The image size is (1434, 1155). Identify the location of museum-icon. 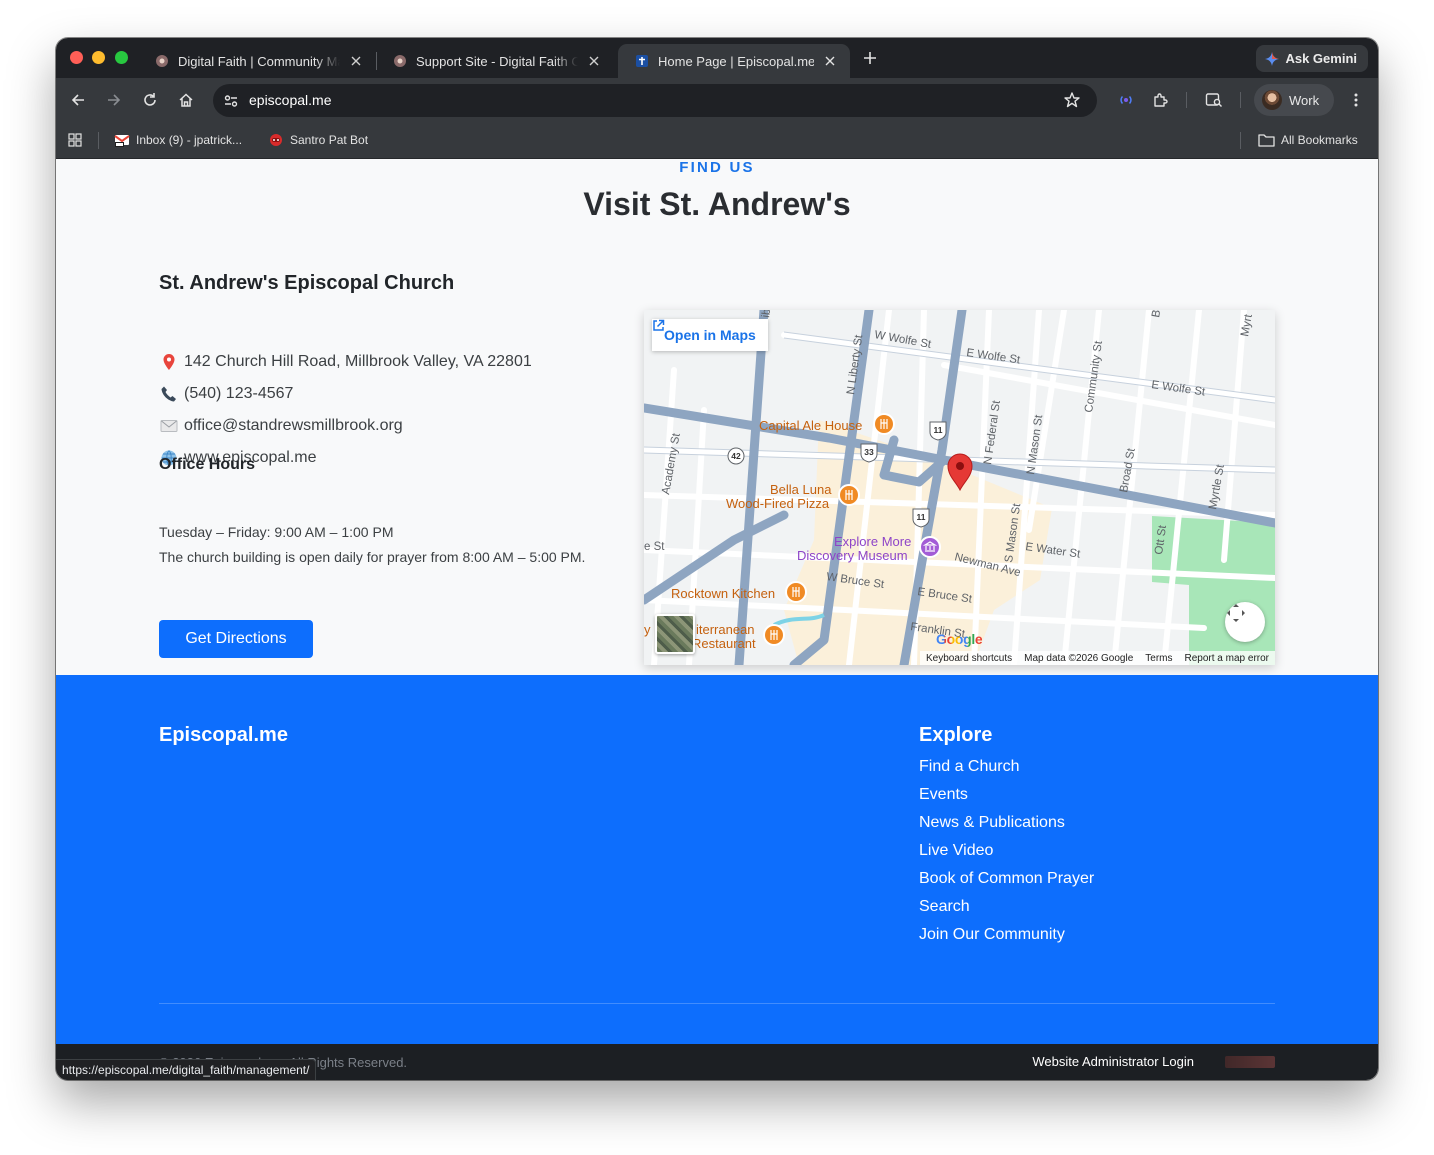
(930, 547).